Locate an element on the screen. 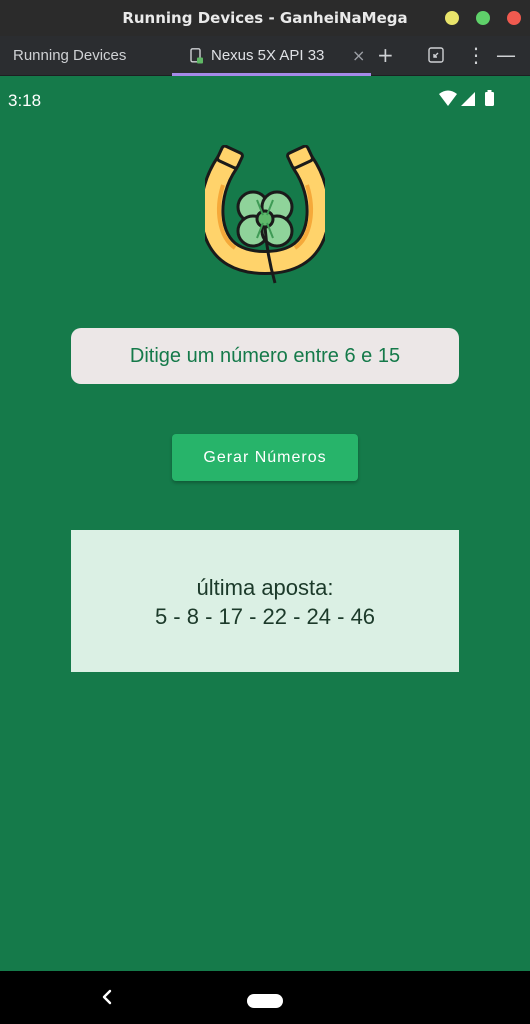 The image size is (530, 1024). close-window-button is located at coordinates (514, 18).